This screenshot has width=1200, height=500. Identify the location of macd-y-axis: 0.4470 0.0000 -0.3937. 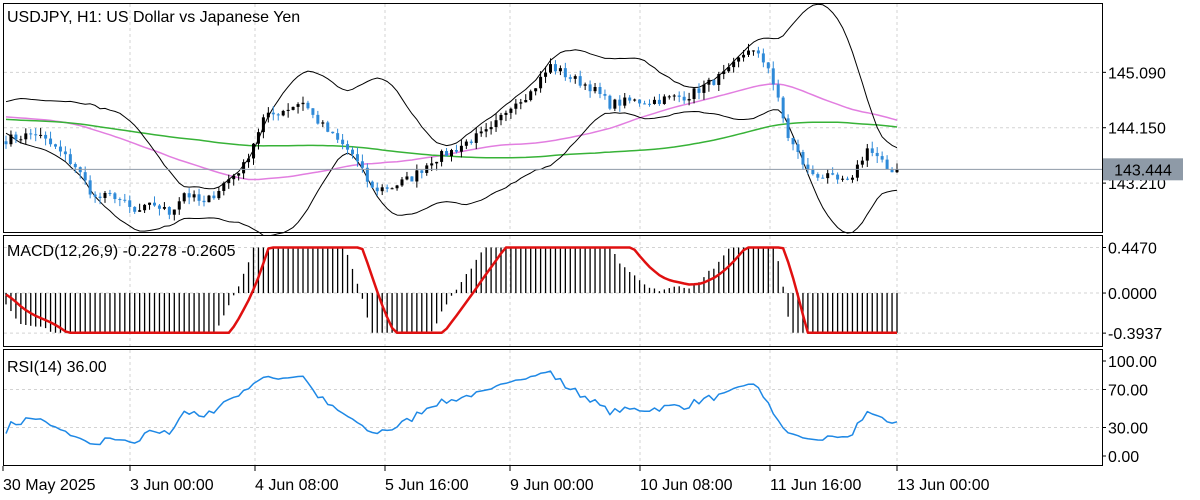
(1132, 292).